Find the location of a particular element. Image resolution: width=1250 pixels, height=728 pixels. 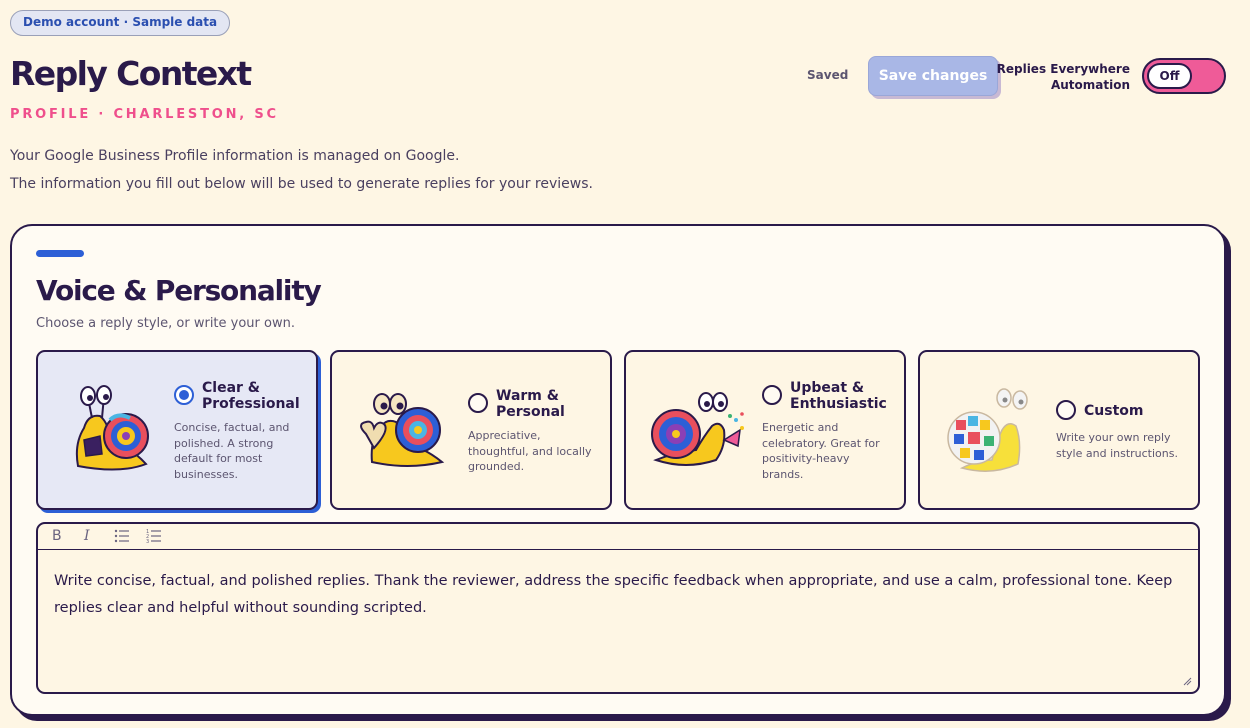

page-title: Reply Context is located at coordinates (131, 73).